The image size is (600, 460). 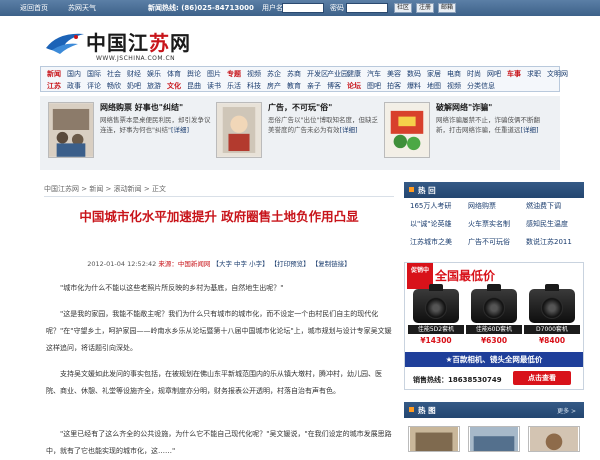 I want to click on password-input, so click(x=367, y=8).